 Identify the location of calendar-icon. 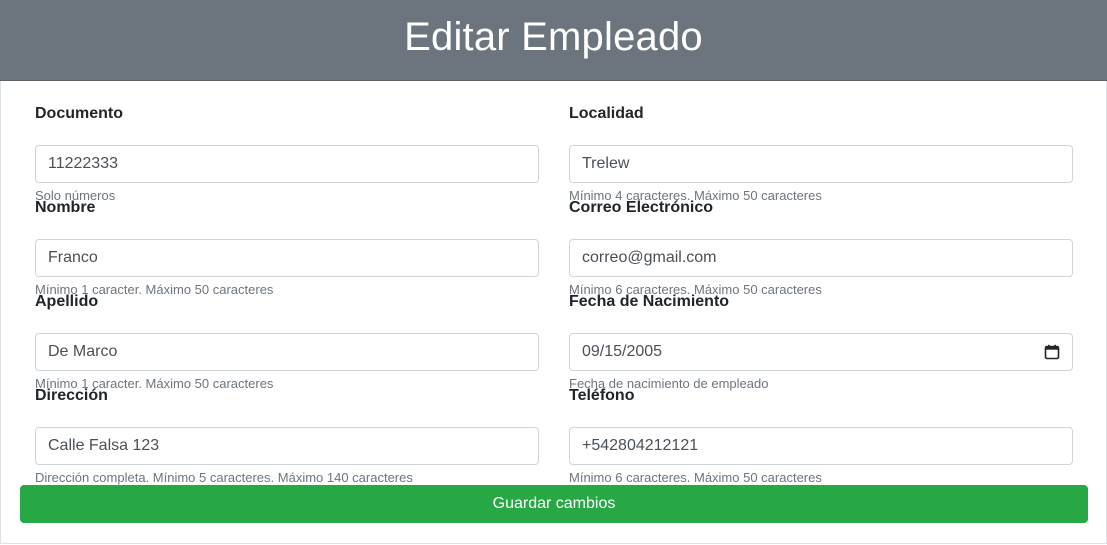
(1052, 352).